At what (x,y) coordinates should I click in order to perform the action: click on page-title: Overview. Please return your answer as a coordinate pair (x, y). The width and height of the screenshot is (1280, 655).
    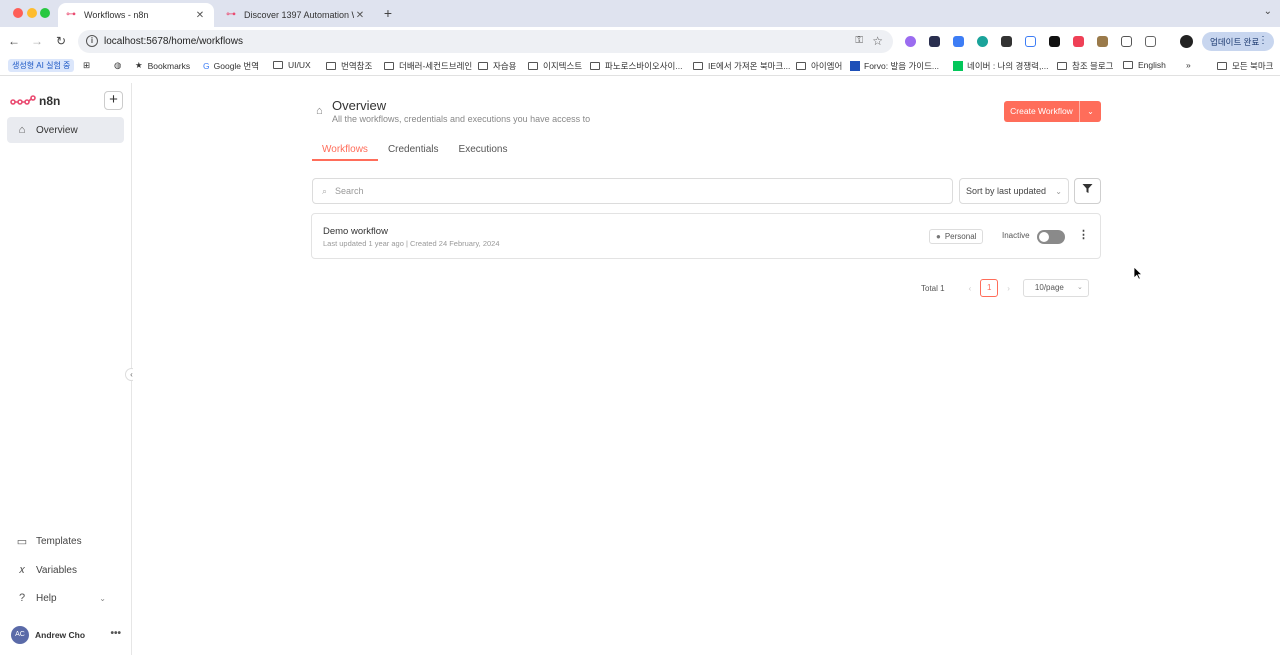
    Looking at the image, I should click on (359, 105).